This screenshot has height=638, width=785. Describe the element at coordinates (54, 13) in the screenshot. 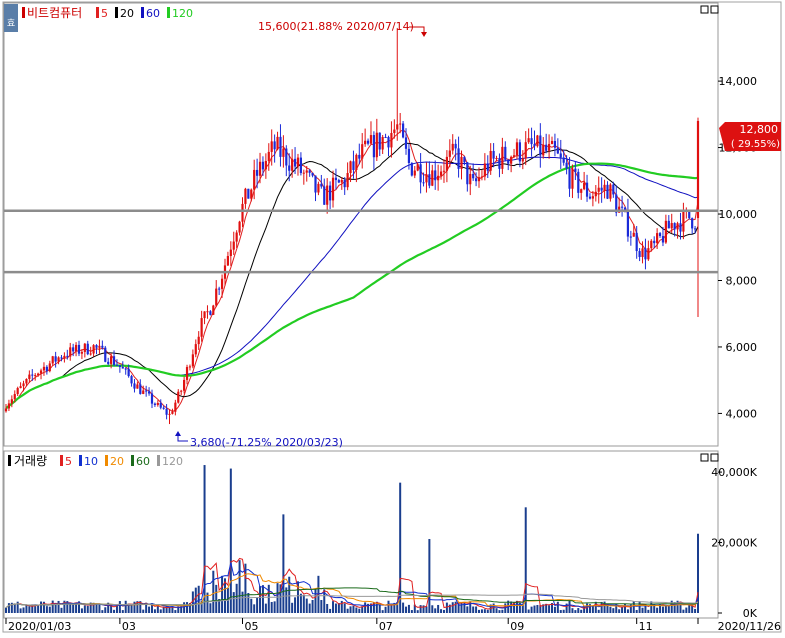

I see `stock-name: 비트컴퓨터` at that location.